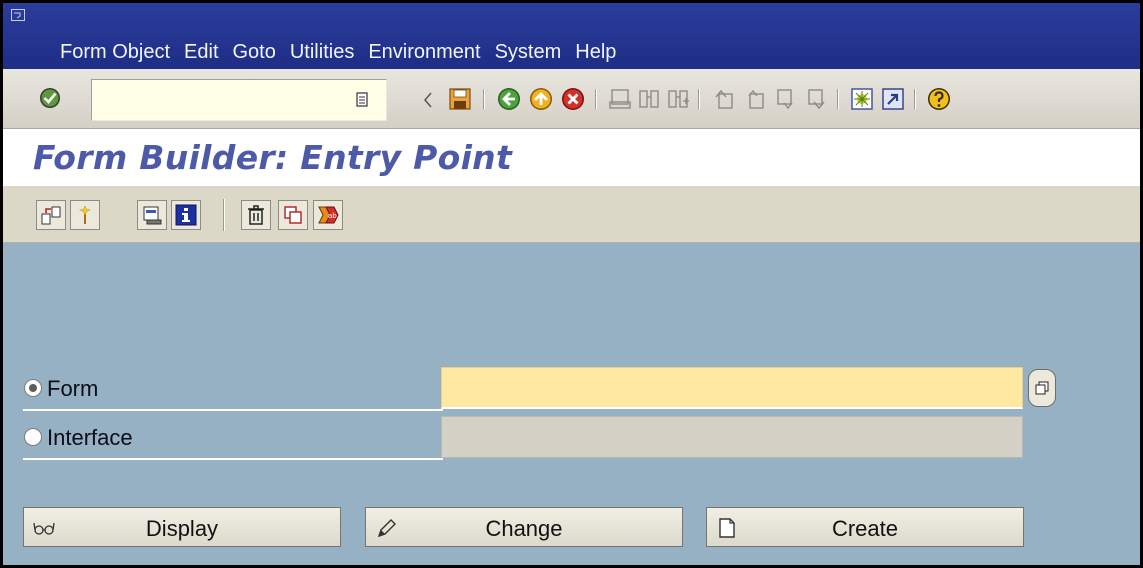  What do you see at coordinates (732, 437) in the screenshot?
I see `interface-name-input` at bounding box center [732, 437].